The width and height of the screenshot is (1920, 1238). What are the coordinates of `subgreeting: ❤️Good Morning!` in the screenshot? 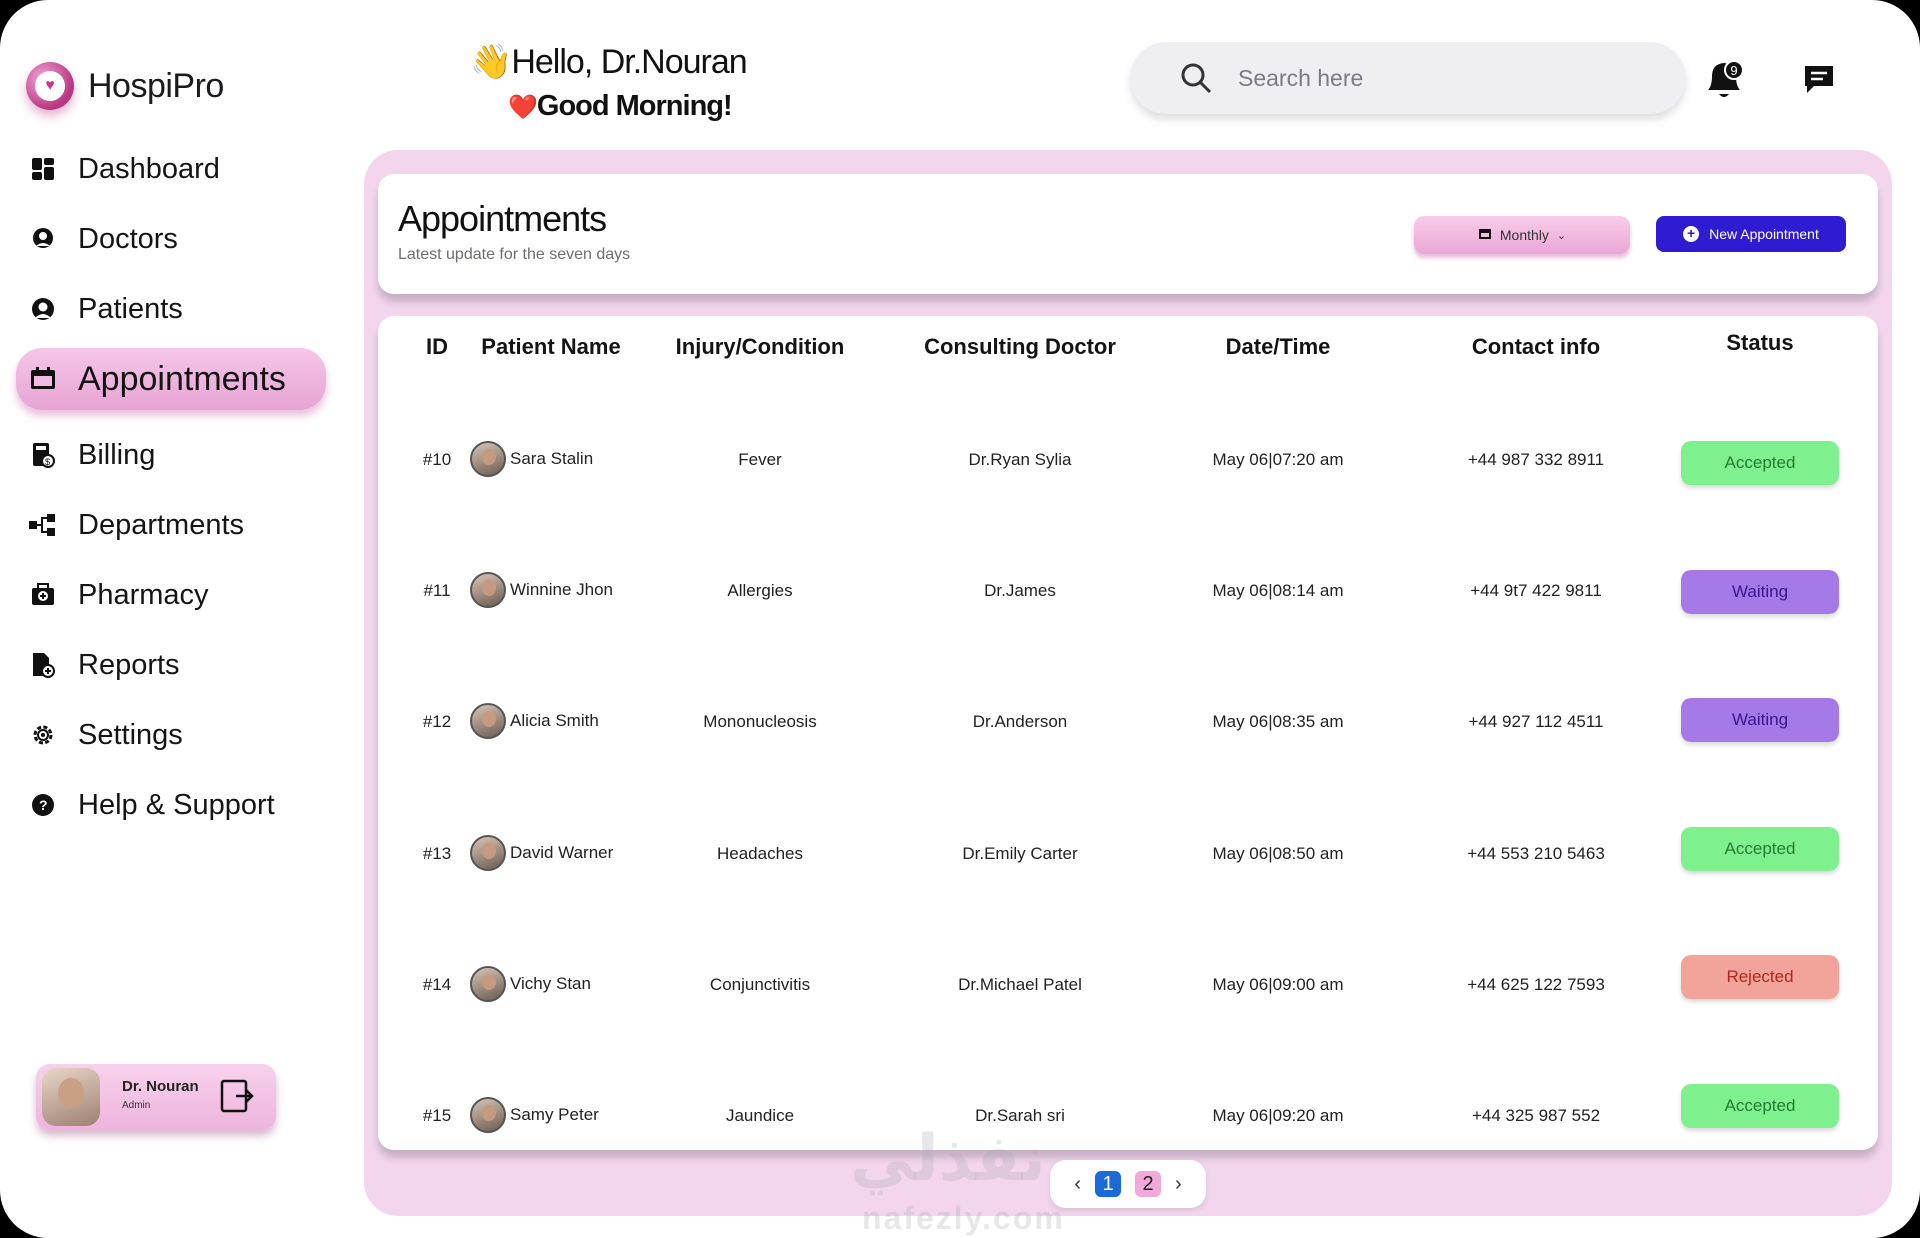 It's located at (620, 106).